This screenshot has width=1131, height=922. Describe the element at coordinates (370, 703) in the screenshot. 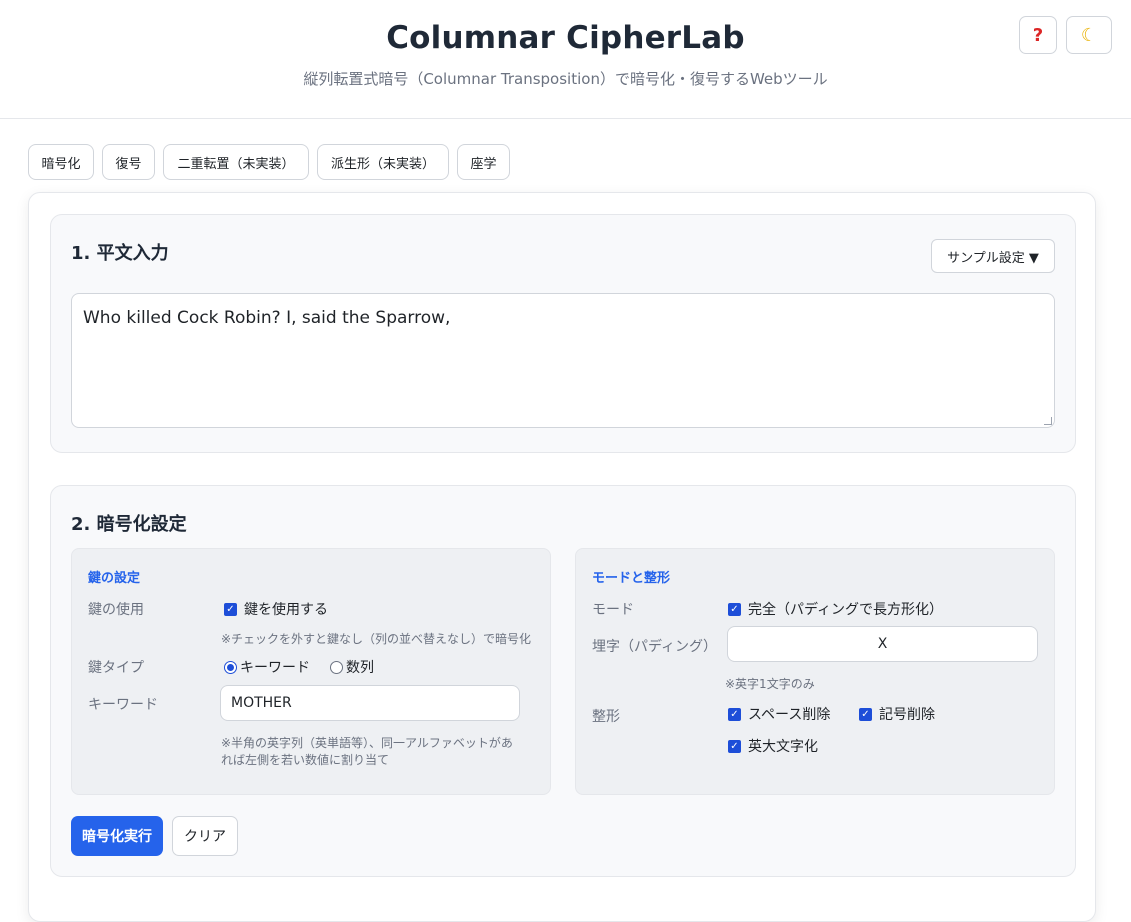

I see `keyword-input: MOTHER` at that location.